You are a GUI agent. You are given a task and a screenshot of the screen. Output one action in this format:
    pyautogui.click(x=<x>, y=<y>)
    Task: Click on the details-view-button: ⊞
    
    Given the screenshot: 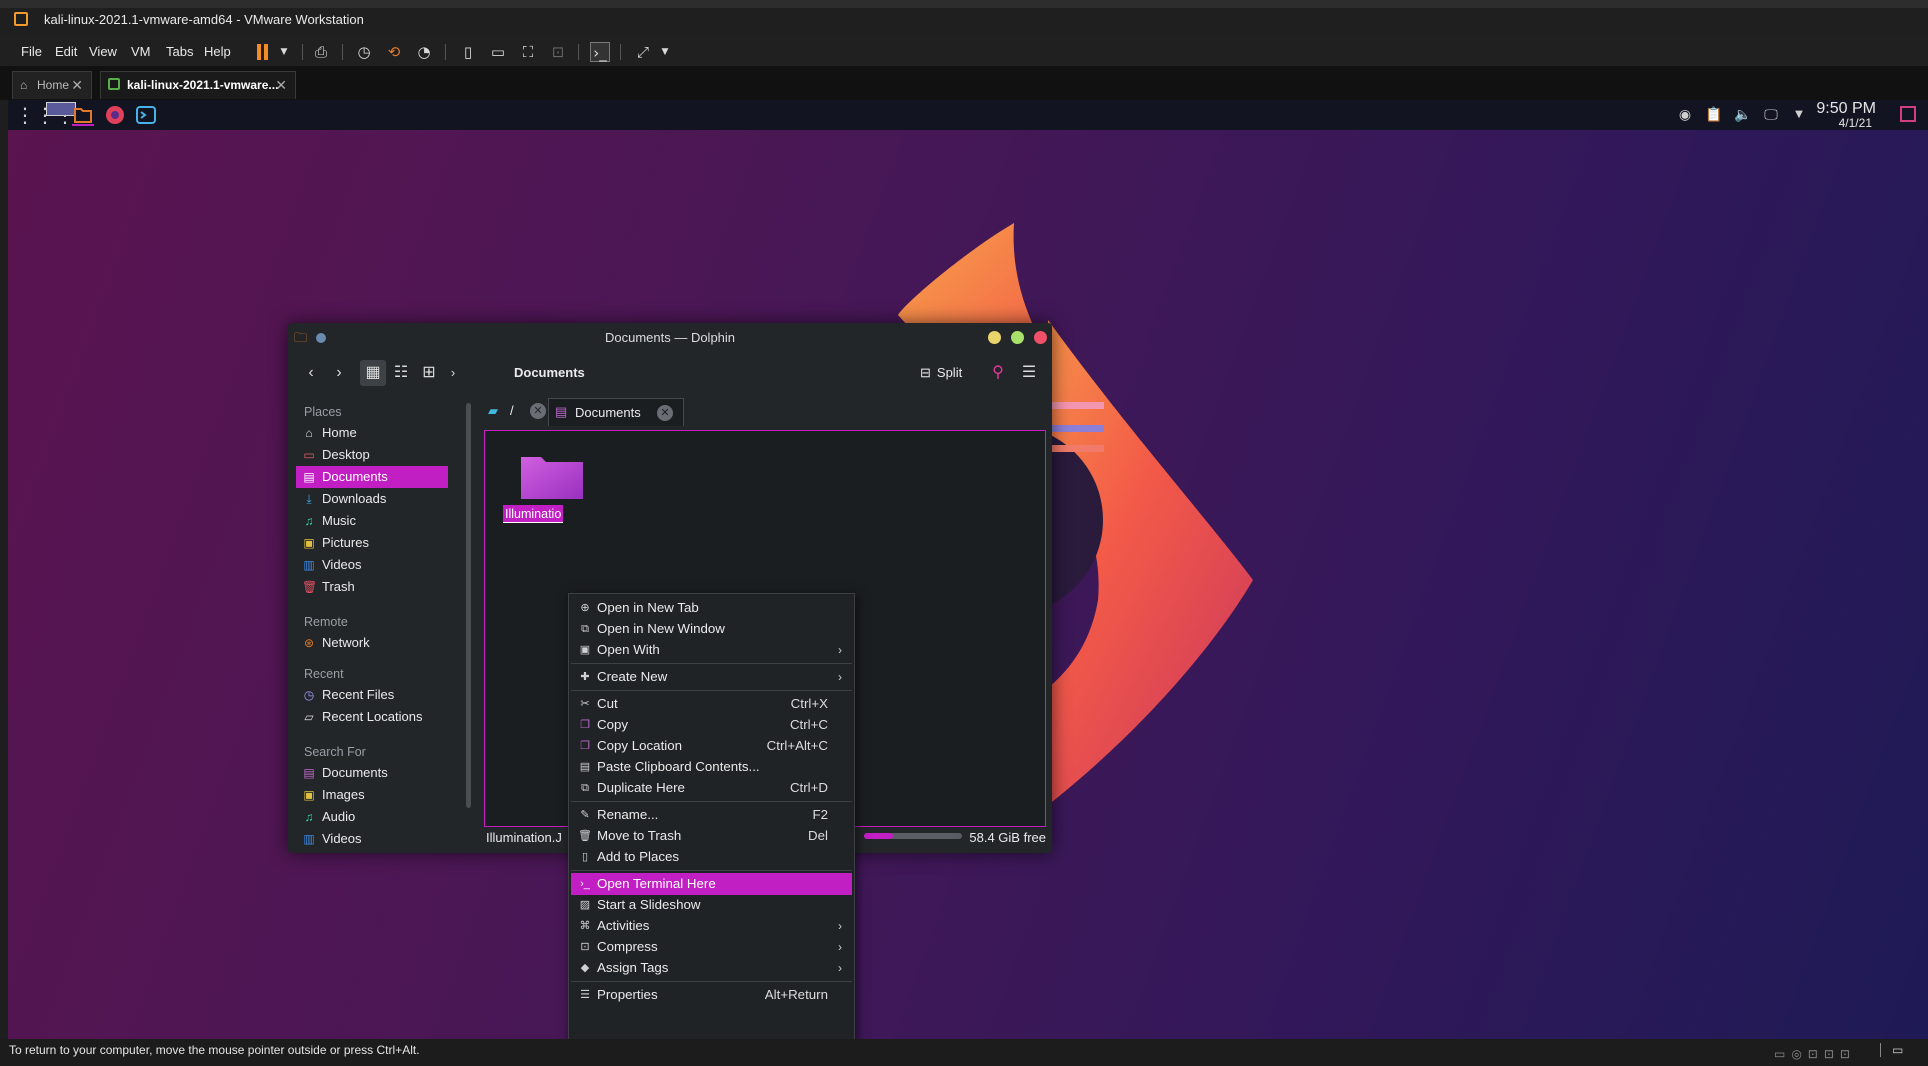 What is the action you would take?
    pyautogui.click(x=429, y=373)
    